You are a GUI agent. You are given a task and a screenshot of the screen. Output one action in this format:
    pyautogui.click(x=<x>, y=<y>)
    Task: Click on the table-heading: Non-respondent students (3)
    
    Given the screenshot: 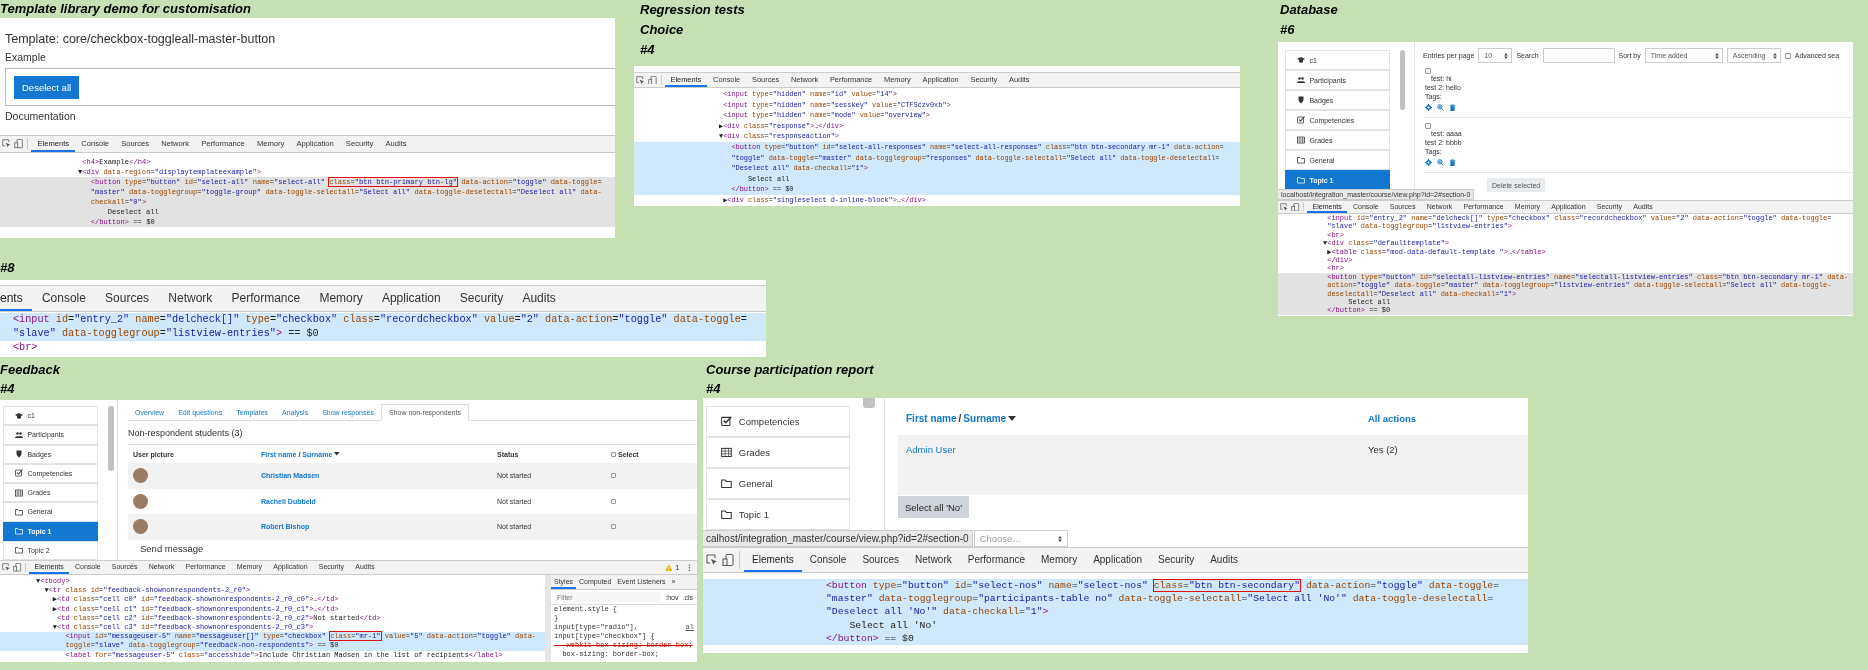 What is the action you would take?
    pyautogui.click(x=186, y=433)
    